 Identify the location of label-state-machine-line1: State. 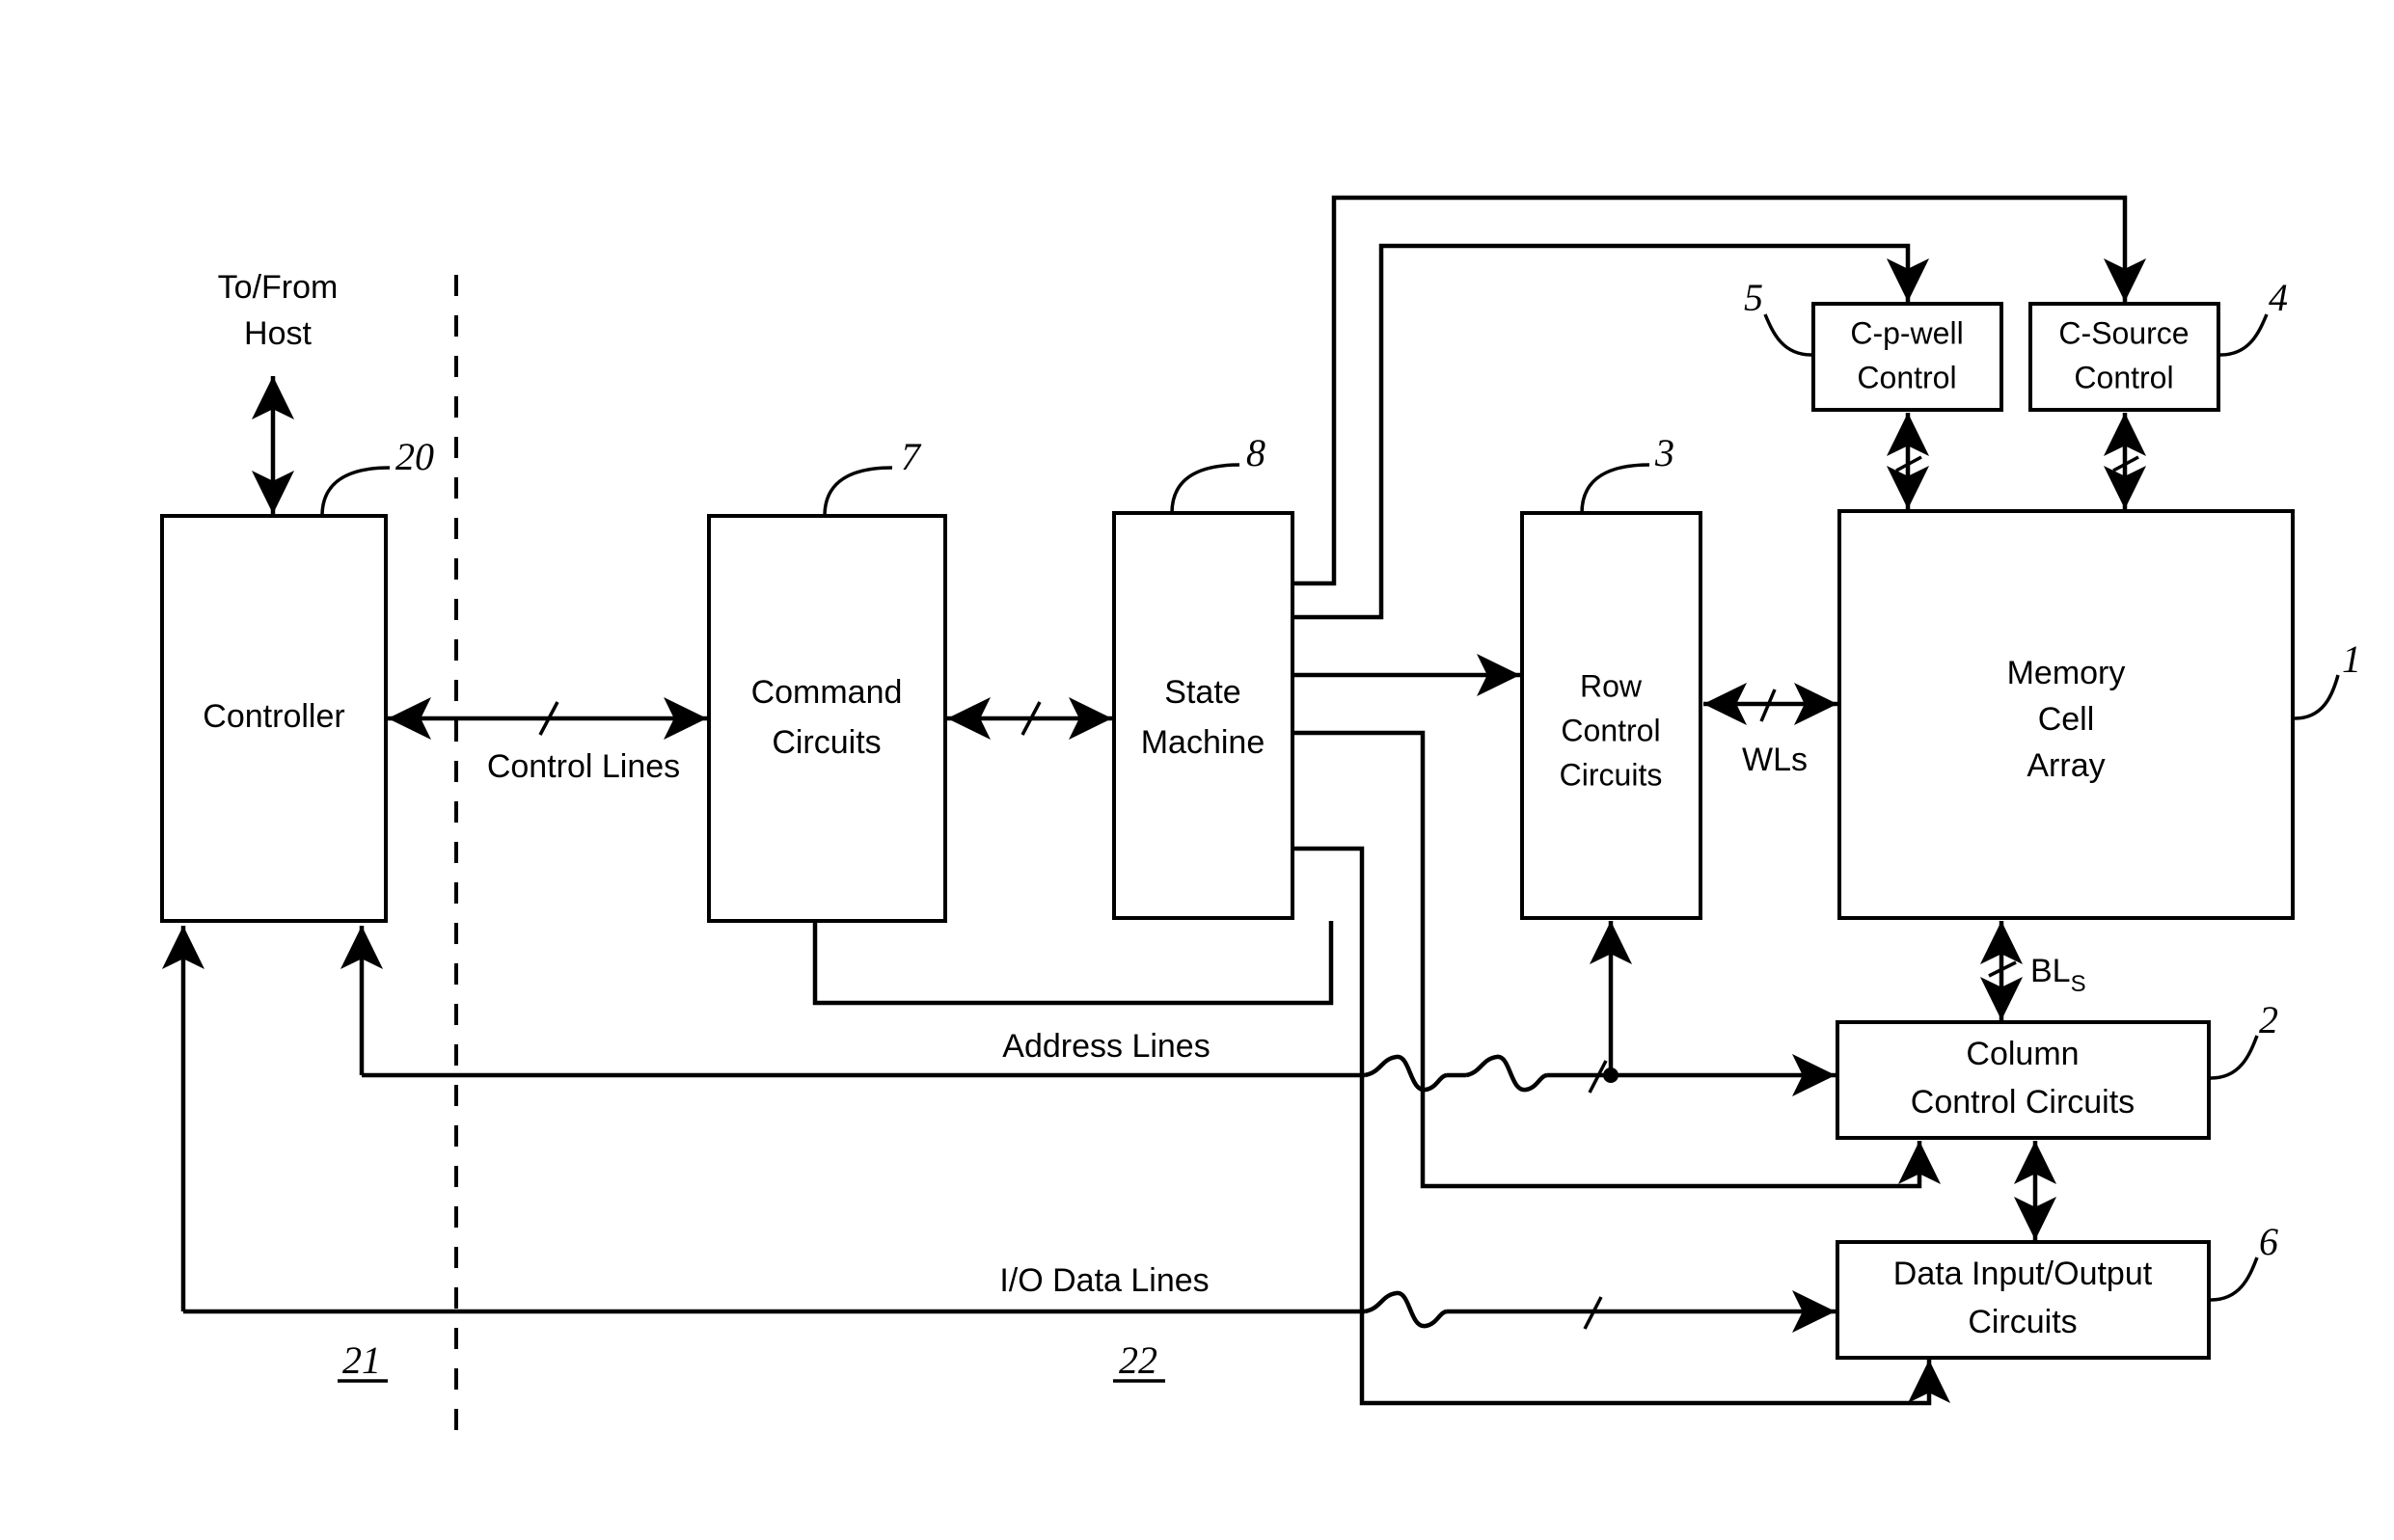
(1202, 692).